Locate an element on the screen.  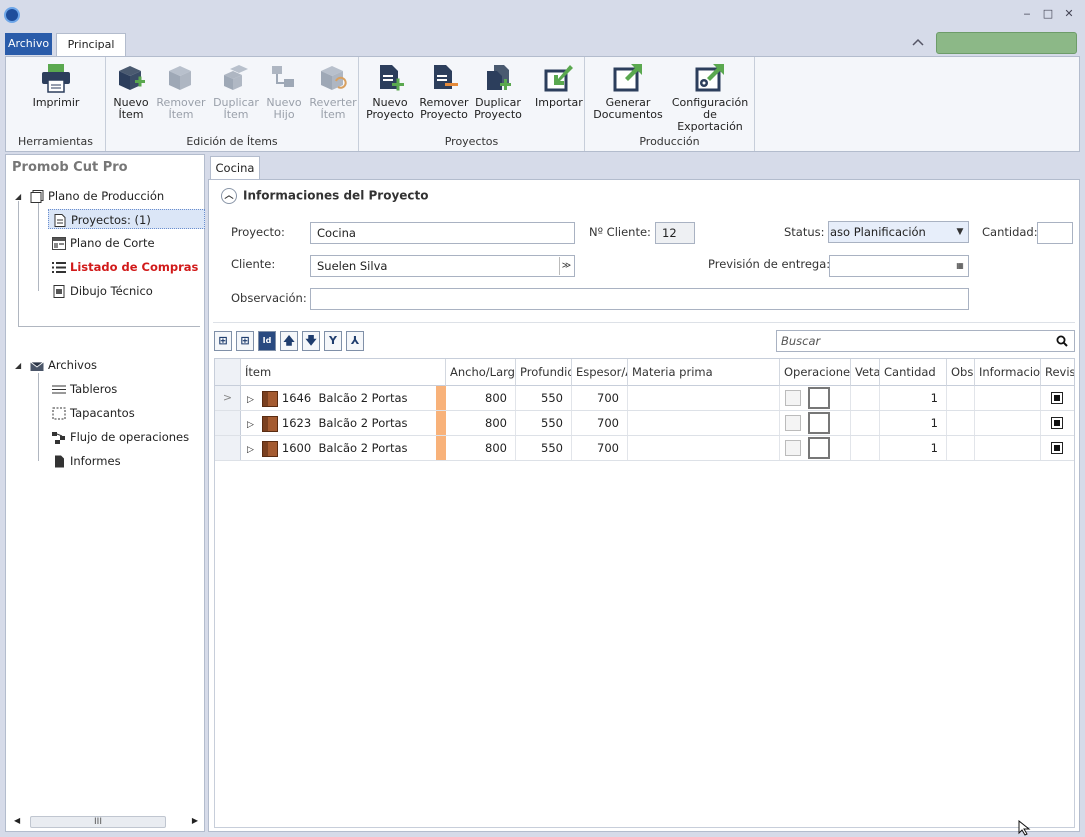
minimize-button: ‒ is located at coordinates (1027, 14).